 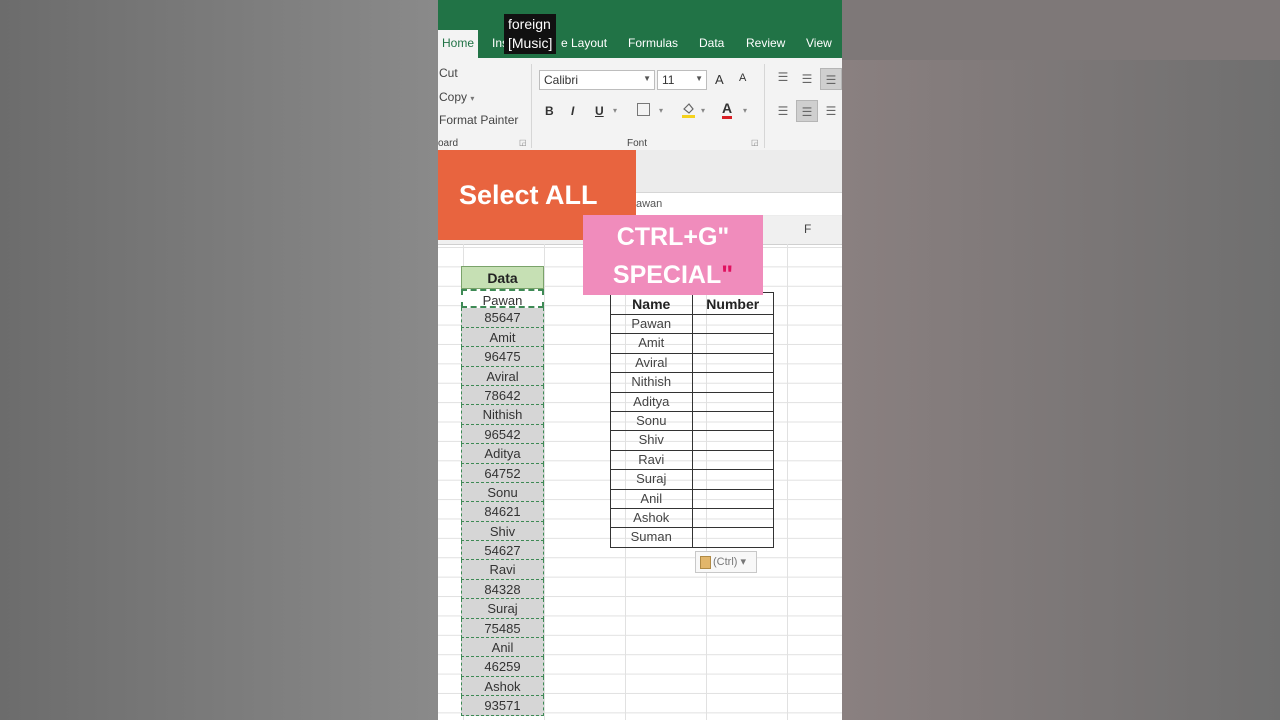 What do you see at coordinates (502, 318) in the screenshot?
I see `data-cell: 85647` at bounding box center [502, 318].